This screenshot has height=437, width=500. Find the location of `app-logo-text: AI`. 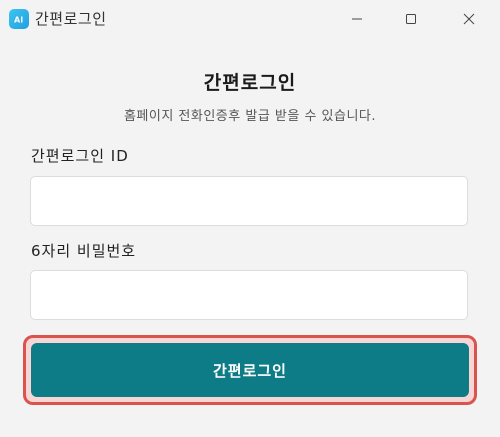

app-logo-text: AI is located at coordinates (18, 20).